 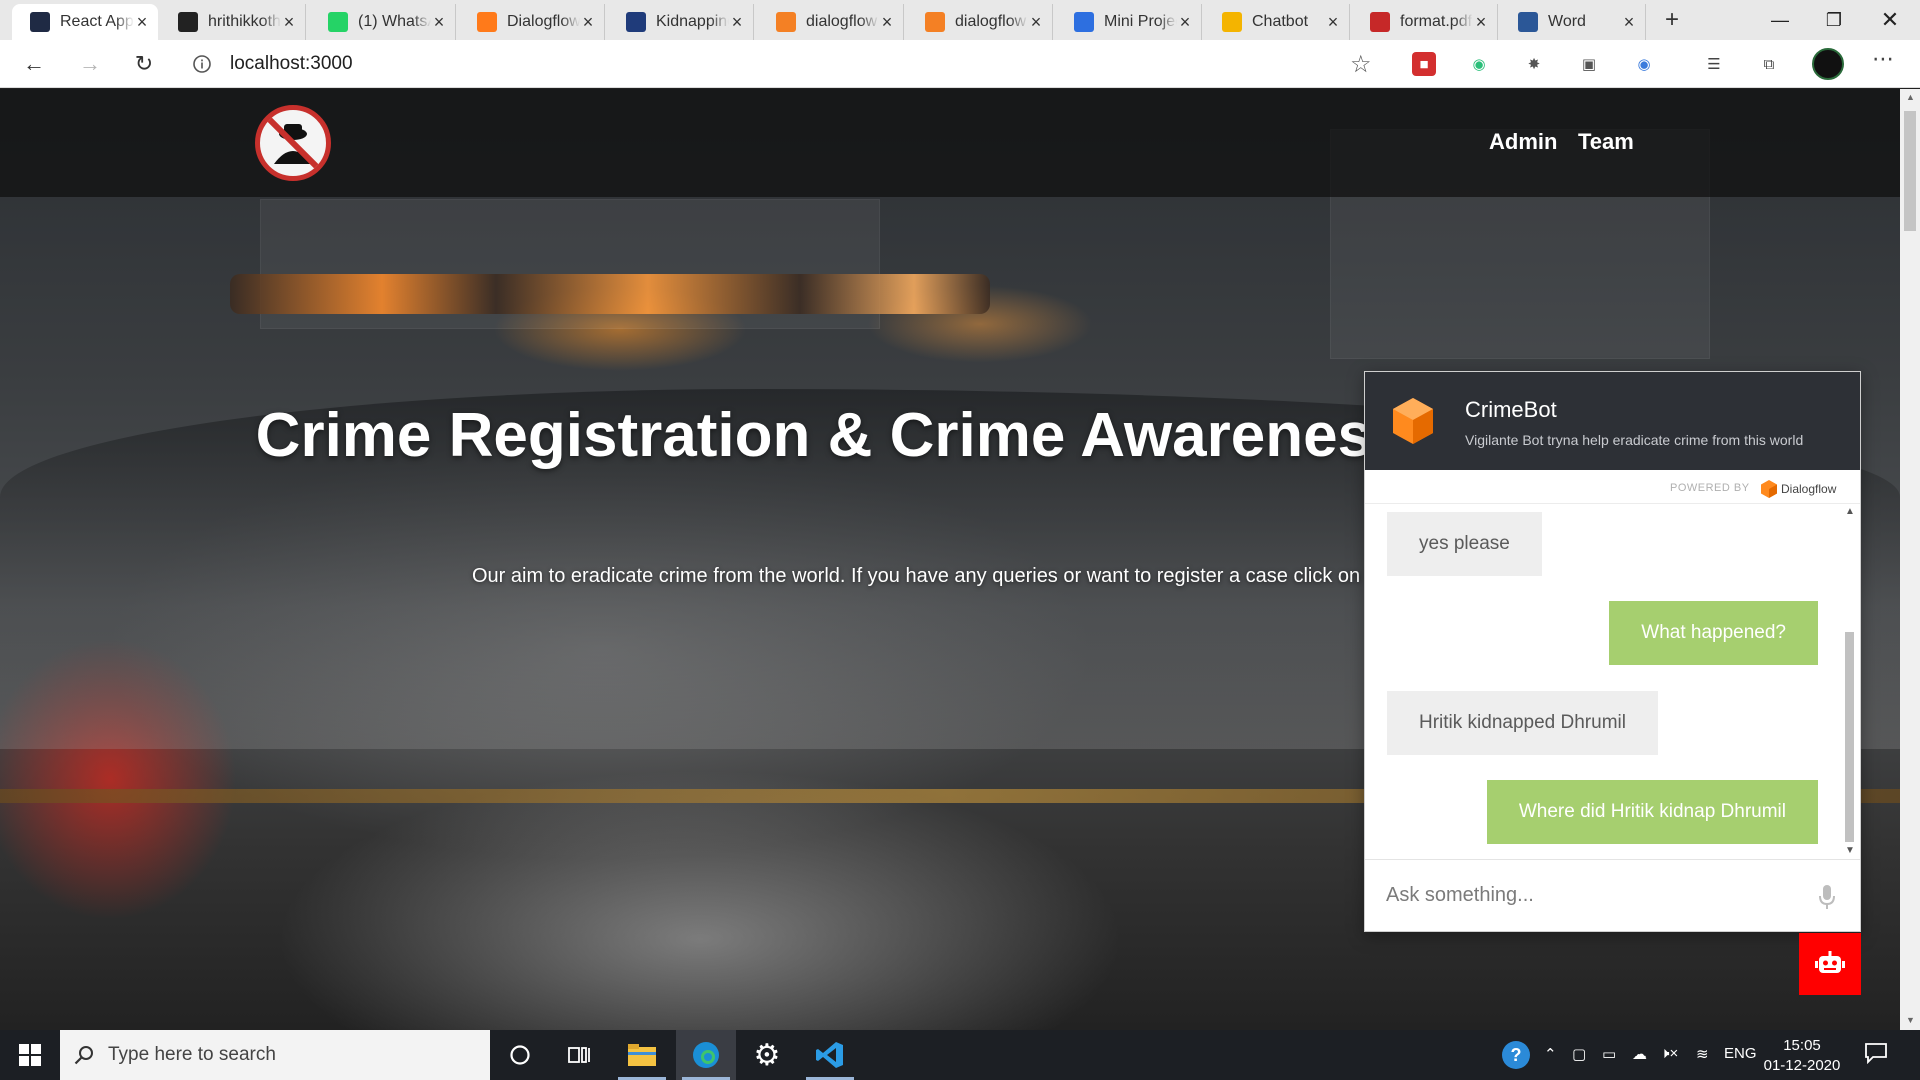 What do you see at coordinates (394, 21) in the screenshot?
I see `browser-tab-label: (1) WhatsApp` at bounding box center [394, 21].